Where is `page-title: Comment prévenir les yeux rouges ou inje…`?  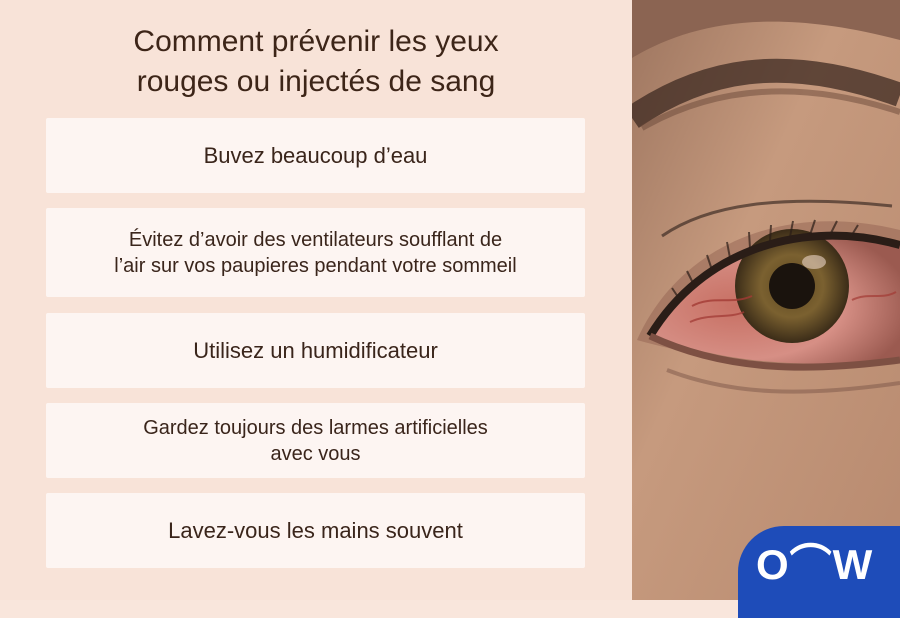
page-title: Comment prévenir les yeux rouges ou inje… is located at coordinates (316, 61).